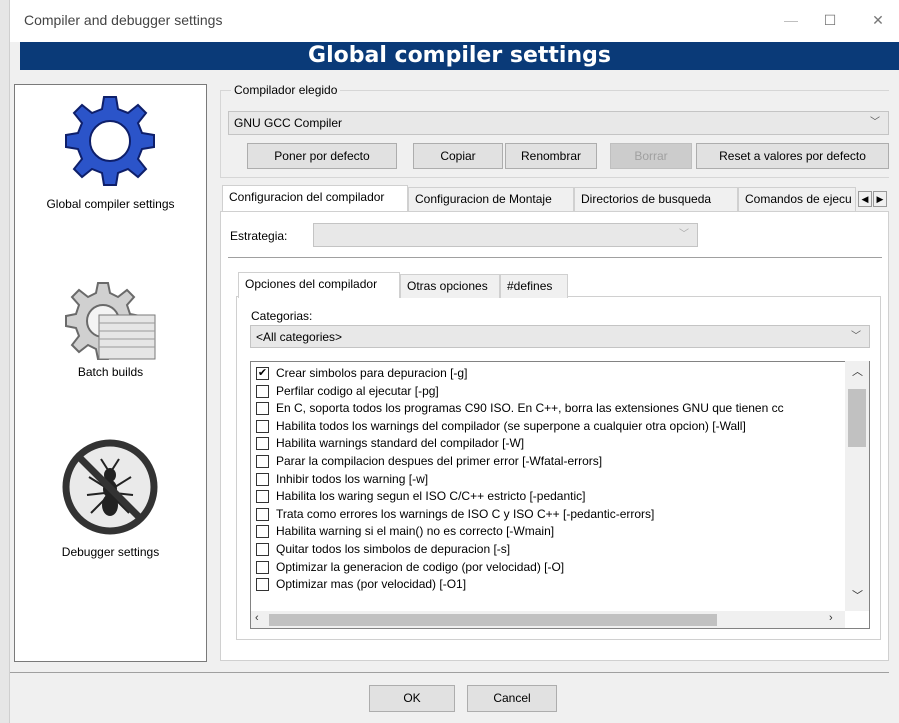  I want to click on option-label: Crear simbolos para depuracion [-g], so click(372, 373).